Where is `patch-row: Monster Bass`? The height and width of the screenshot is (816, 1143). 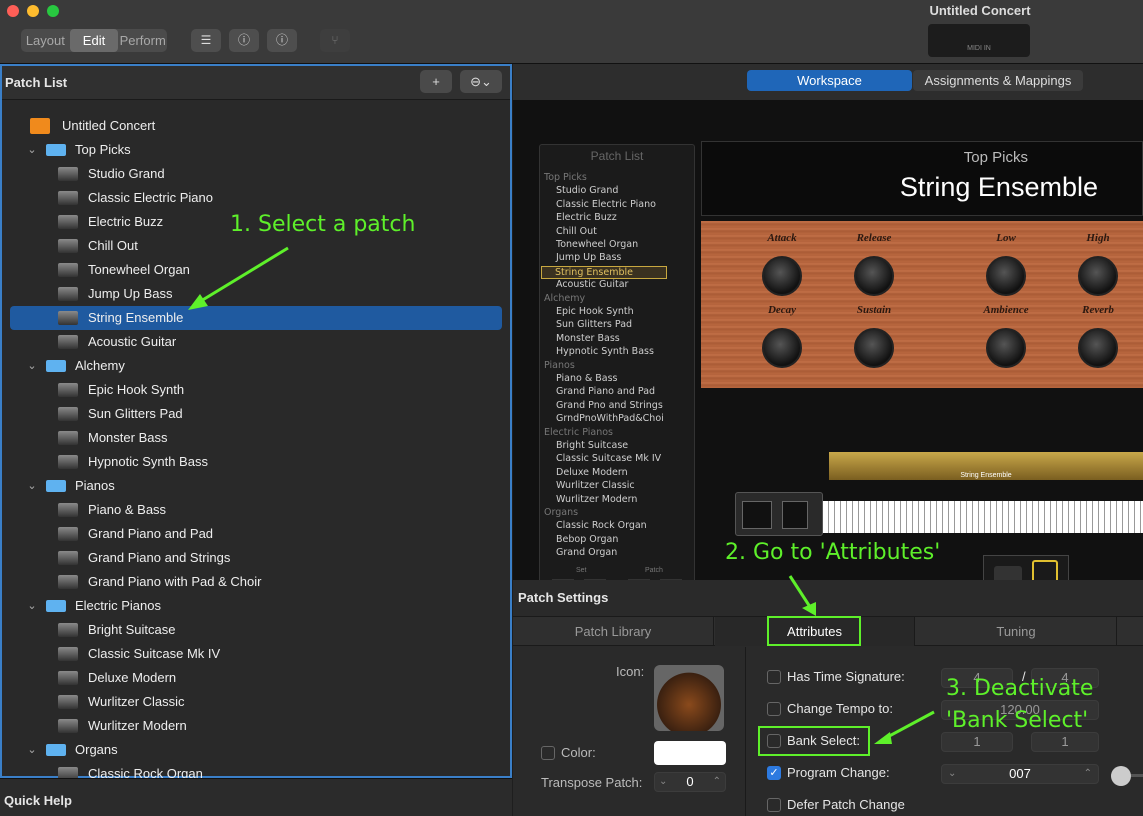
patch-row: Monster Bass is located at coordinates (256, 438).